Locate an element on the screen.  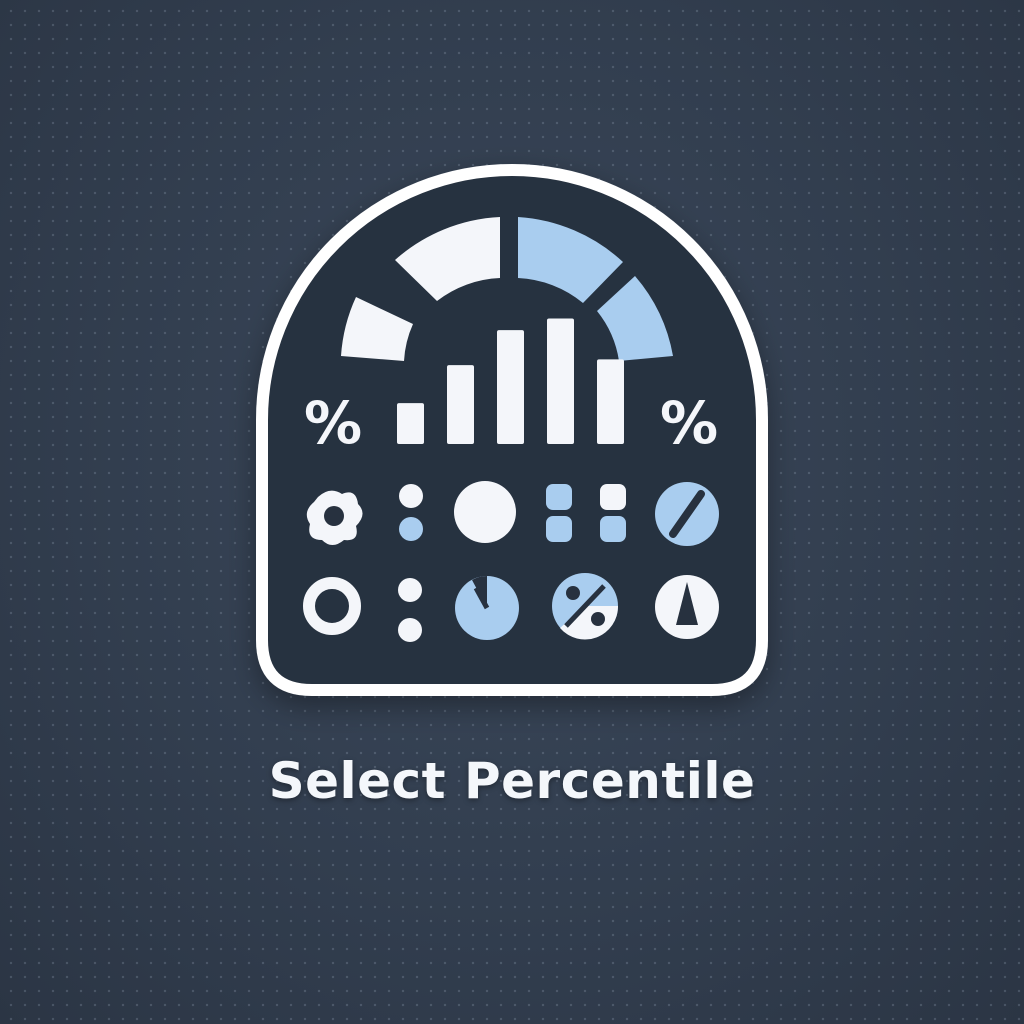
select-percentile-label: Select Percentile is located at coordinates (512, 781).